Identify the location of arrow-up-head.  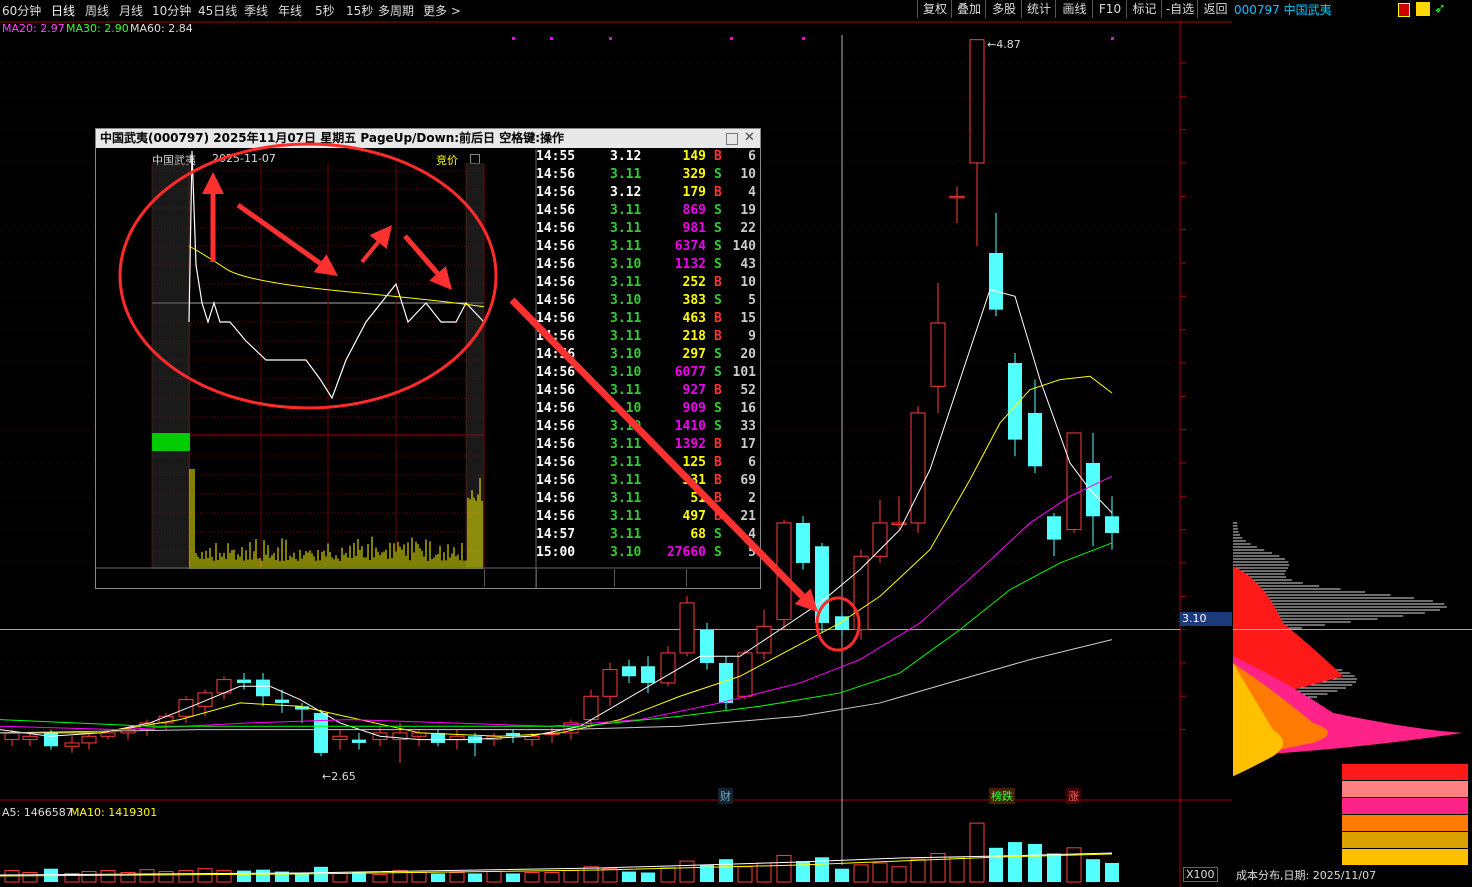
(213, 183).